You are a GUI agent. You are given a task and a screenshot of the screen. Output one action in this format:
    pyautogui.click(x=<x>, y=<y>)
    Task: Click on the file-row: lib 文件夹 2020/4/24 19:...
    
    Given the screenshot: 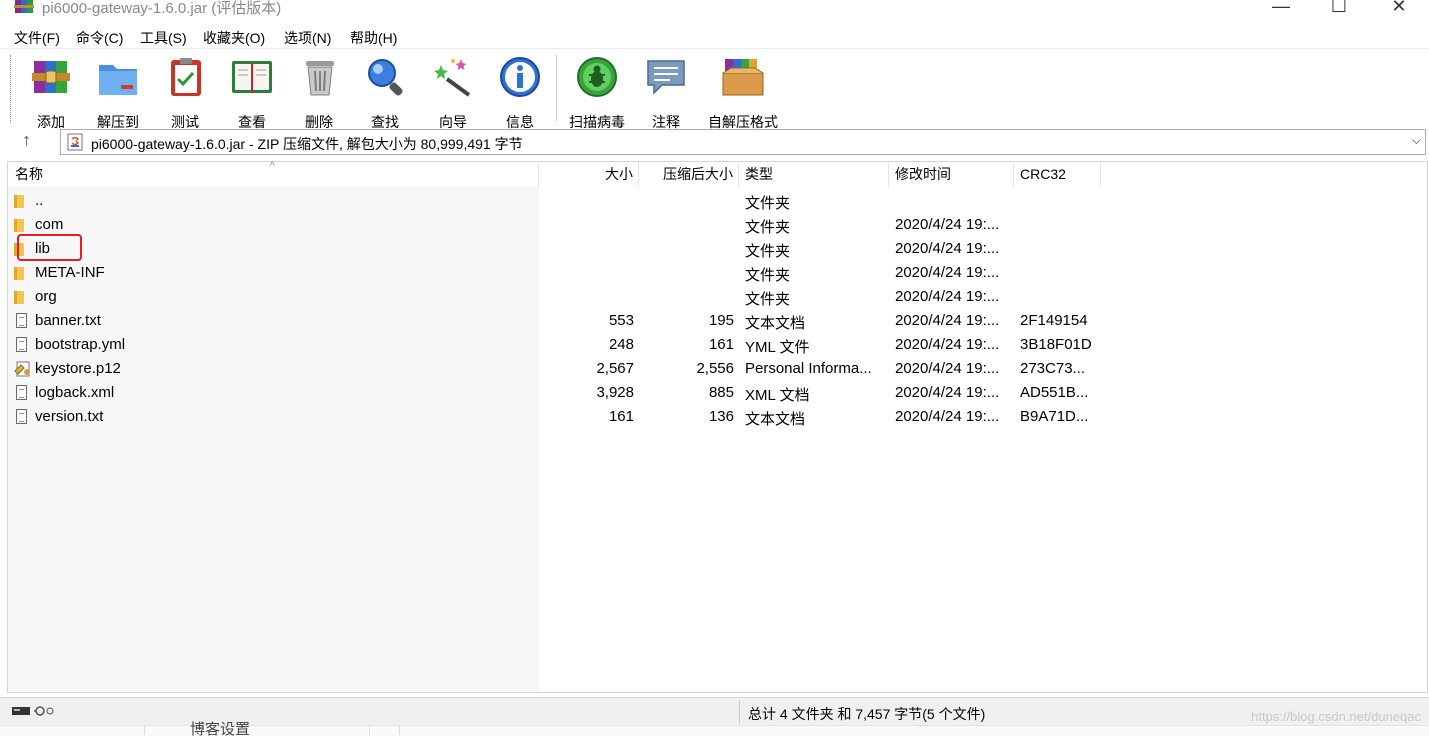 What is the action you would take?
    pyautogui.click(x=558, y=249)
    